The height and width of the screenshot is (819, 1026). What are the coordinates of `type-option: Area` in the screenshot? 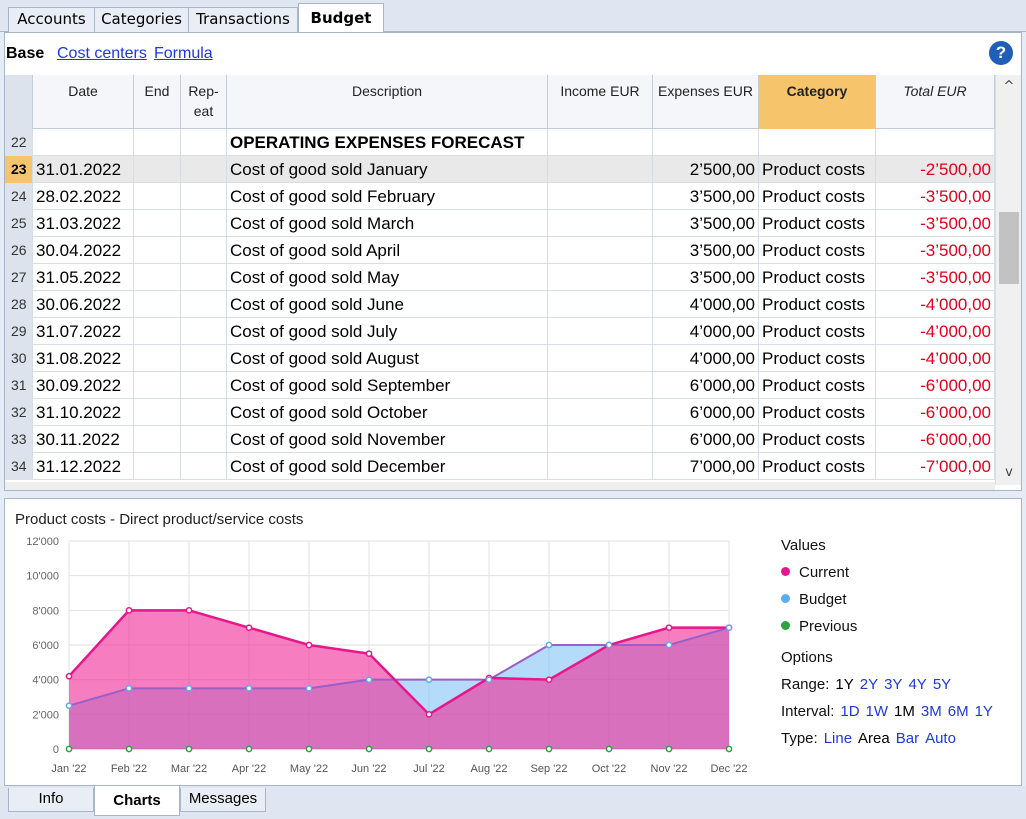 It's located at (874, 738).